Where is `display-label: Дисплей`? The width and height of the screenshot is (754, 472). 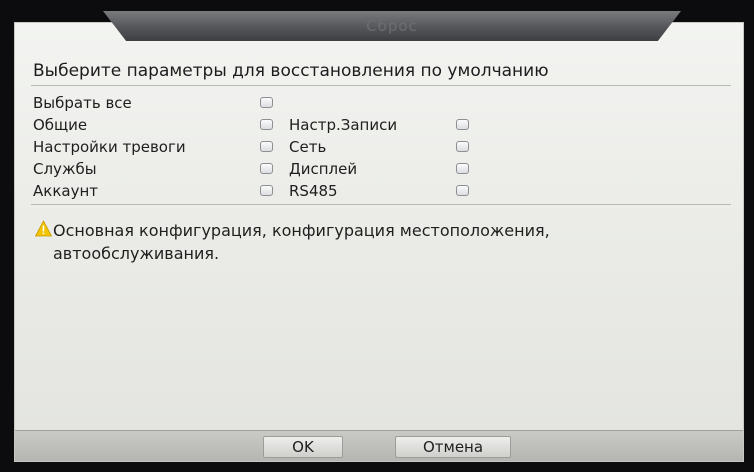
display-label: Дисплей is located at coordinates (323, 169).